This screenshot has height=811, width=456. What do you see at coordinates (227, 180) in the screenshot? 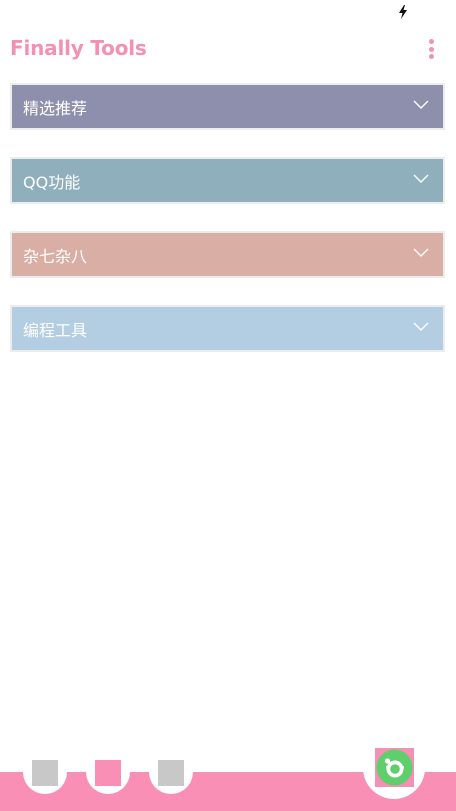
I see `section-qq-features: QQ功能` at bounding box center [227, 180].